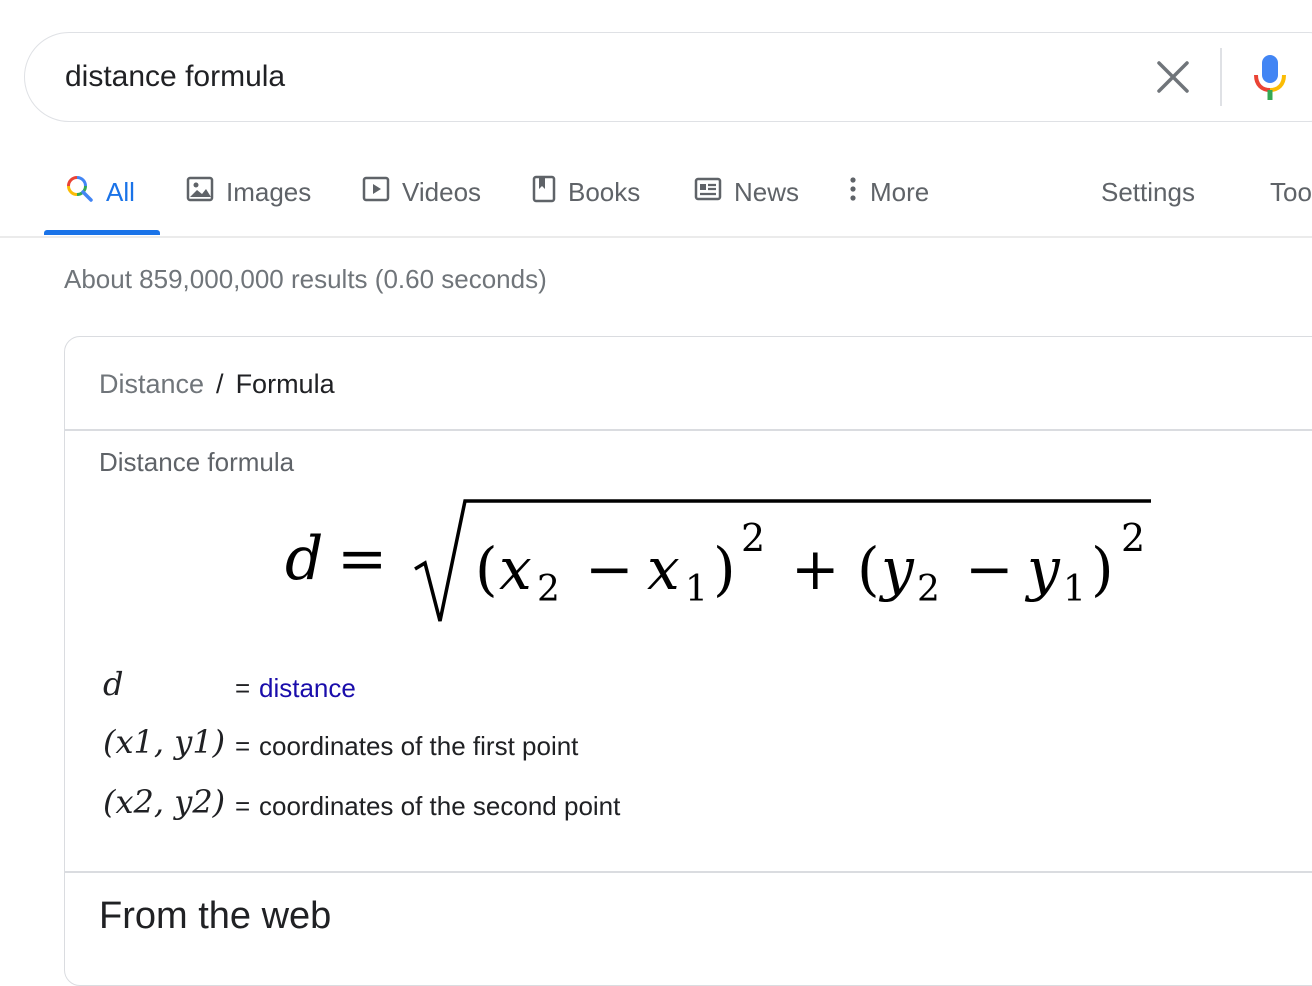 This screenshot has width=1312, height=986. I want to click on formula-label: Distance formula, so click(197, 462).